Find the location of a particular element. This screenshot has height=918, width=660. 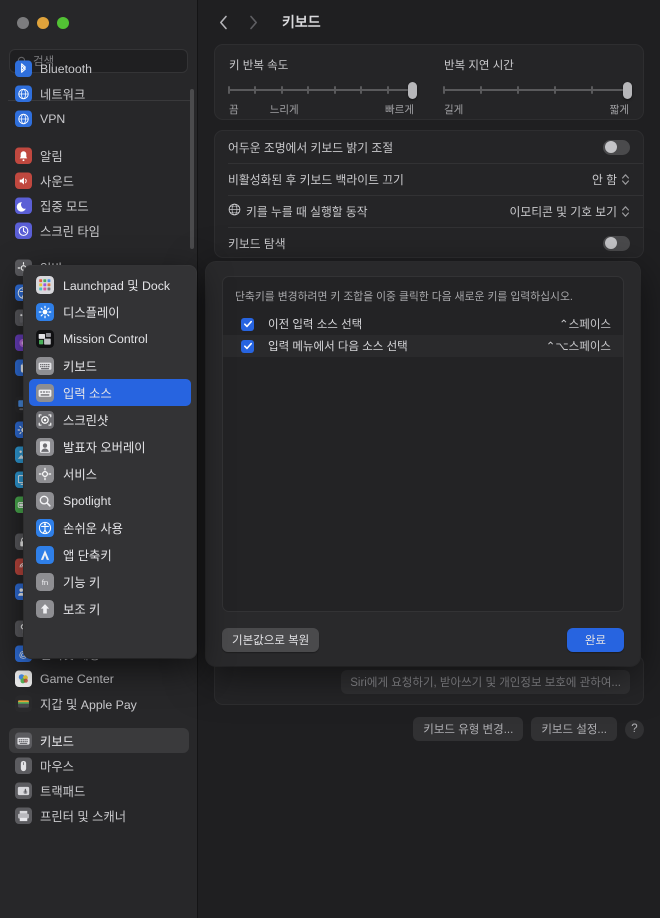

sidebar-item-focus-moon: 집중 모드 is located at coordinates (99, 205).